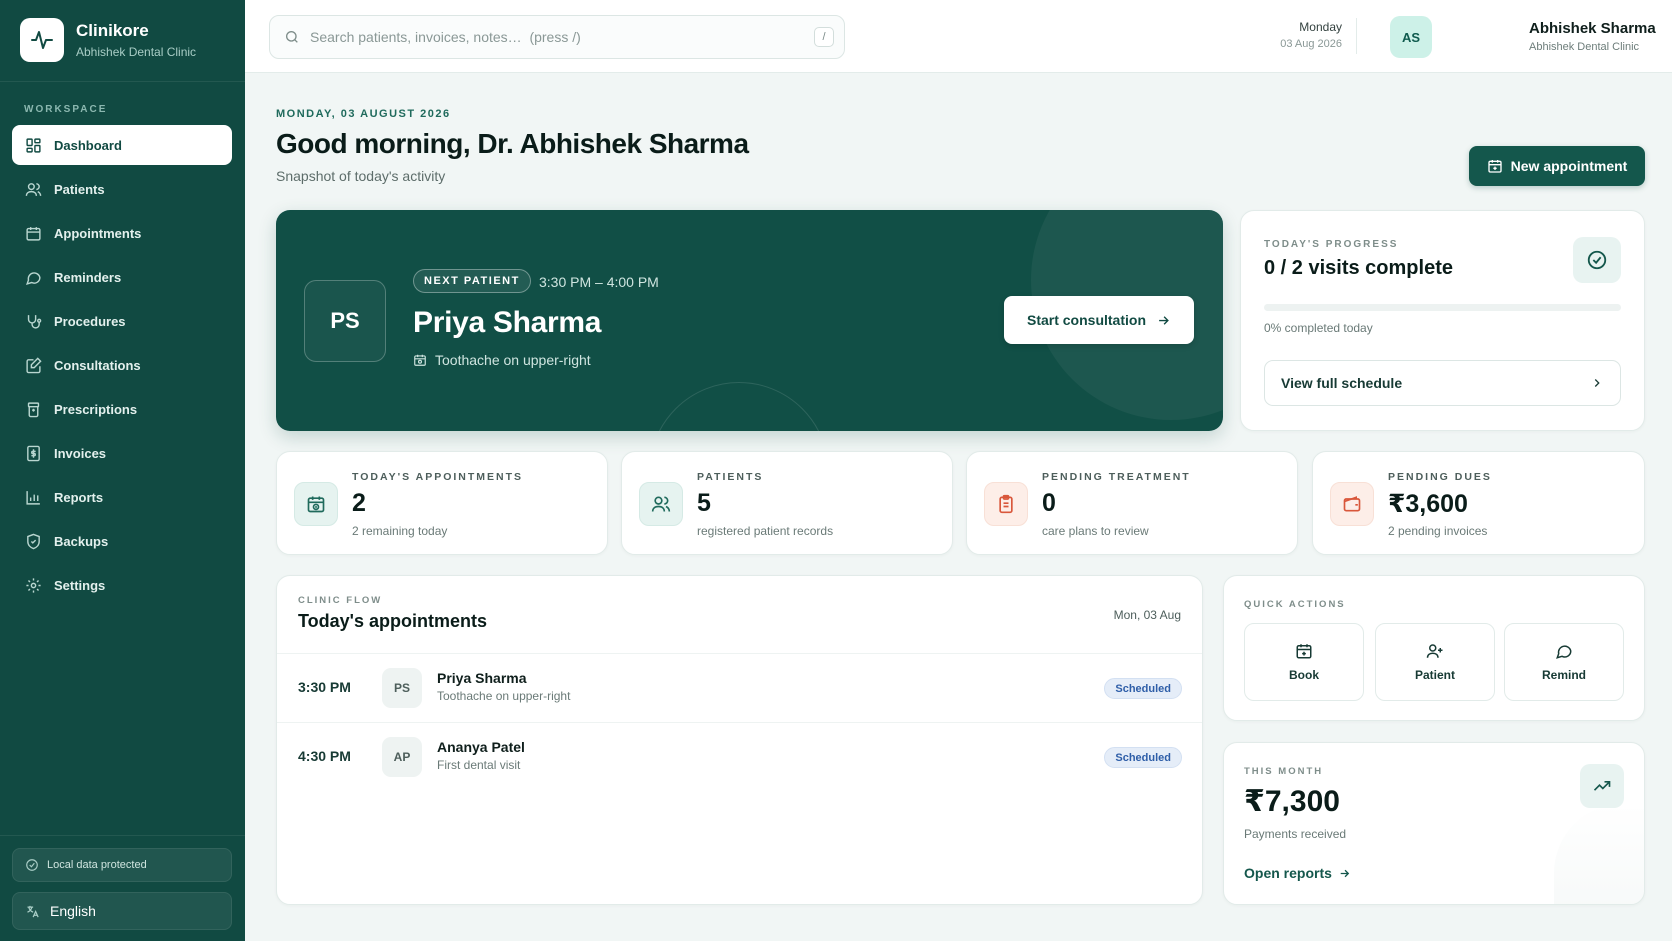  What do you see at coordinates (97, 365) in the screenshot?
I see `sidebar-item-label: Consultations` at bounding box center [97, 365].